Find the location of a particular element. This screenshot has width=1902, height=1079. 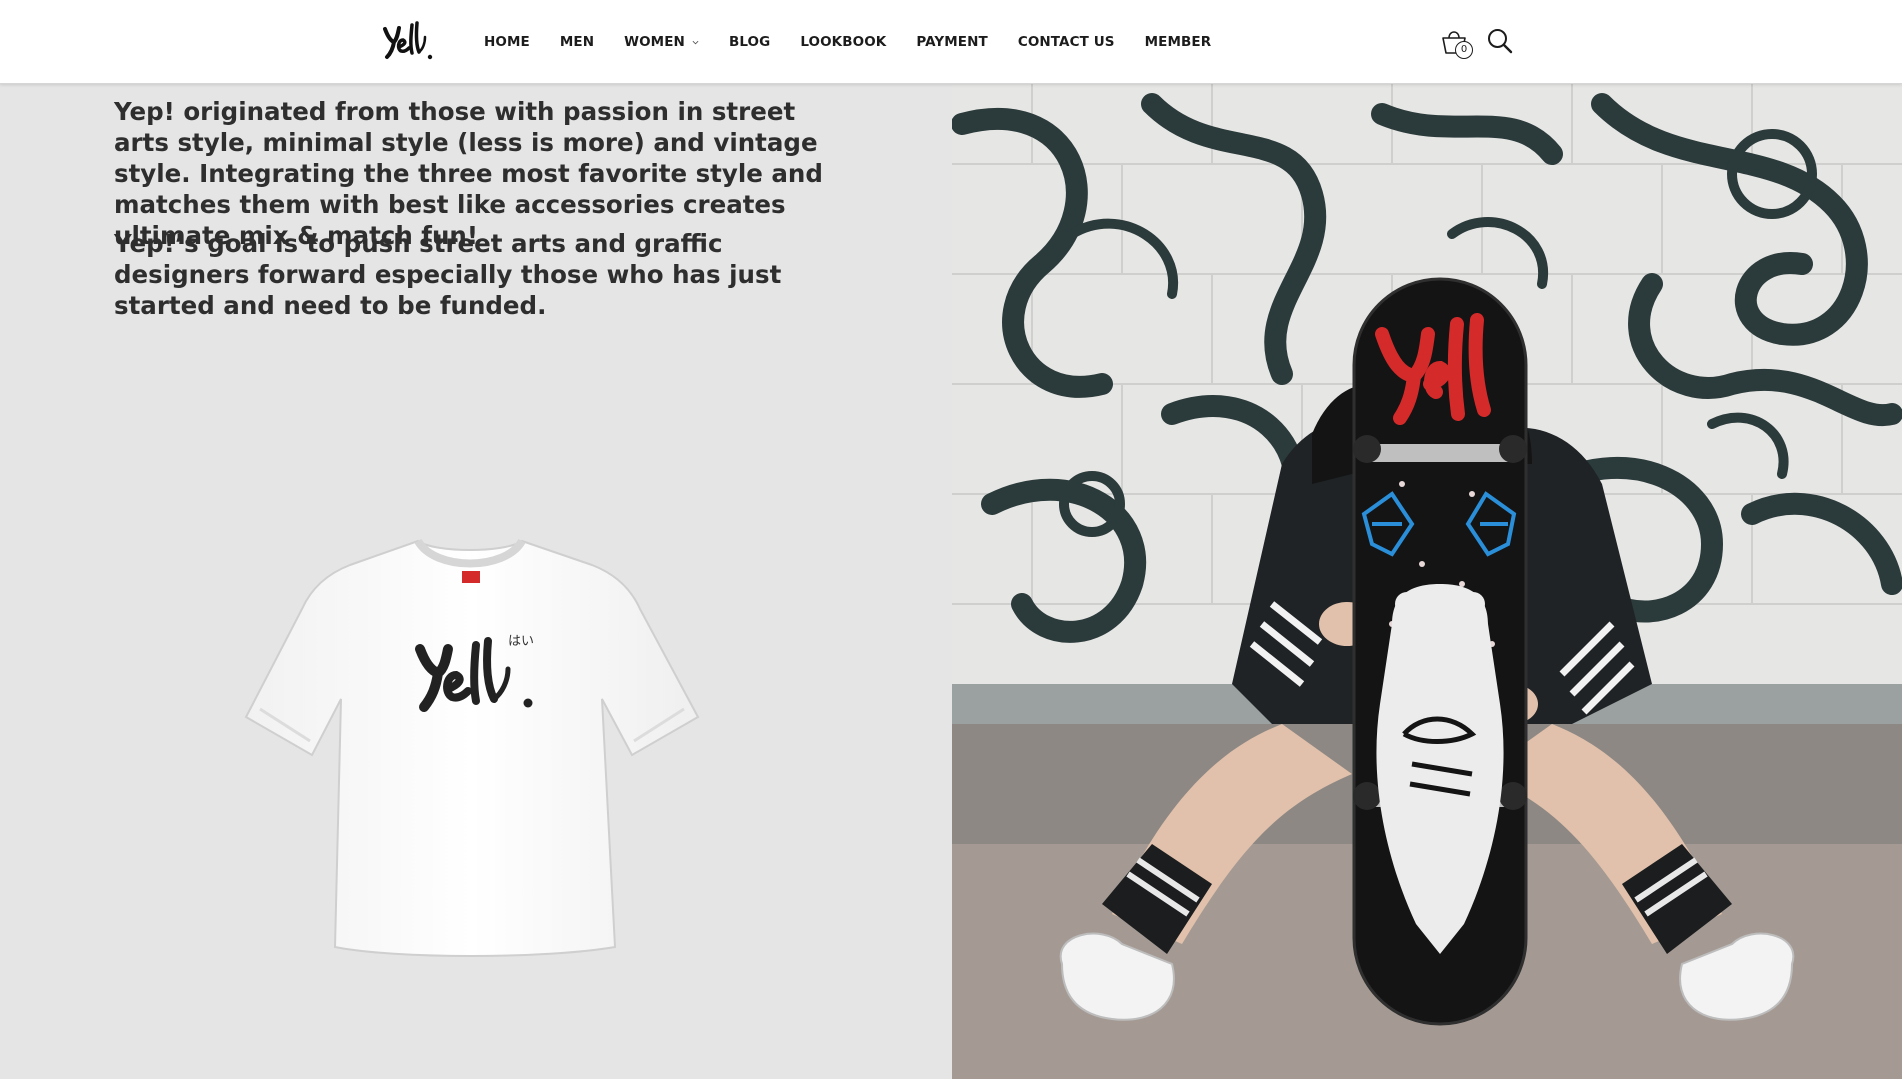

cart-count-badge: 0 is located at coordinates (1464, 50).